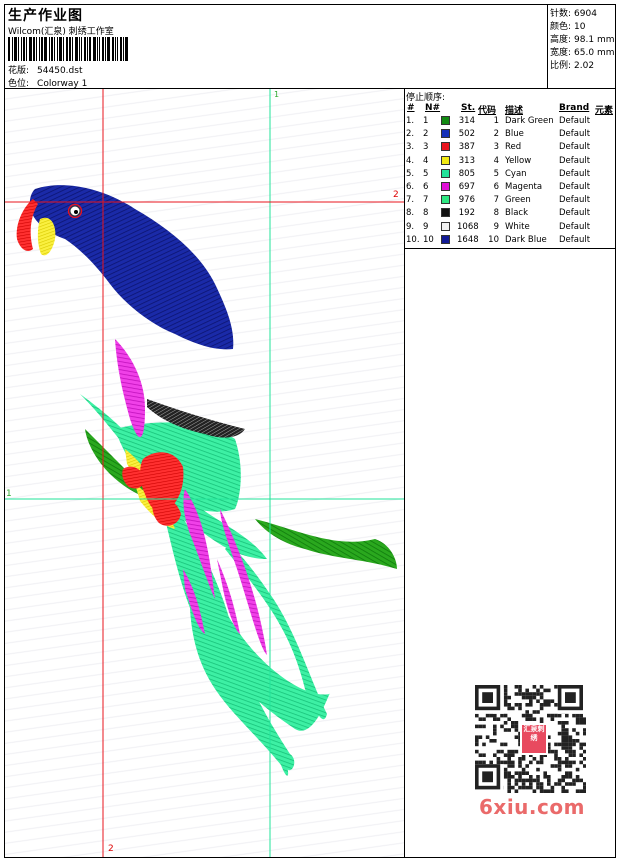  Describe the element at coordinates (514, 134) in the screenshot. I see `thread-row-description: Blue` at that location.